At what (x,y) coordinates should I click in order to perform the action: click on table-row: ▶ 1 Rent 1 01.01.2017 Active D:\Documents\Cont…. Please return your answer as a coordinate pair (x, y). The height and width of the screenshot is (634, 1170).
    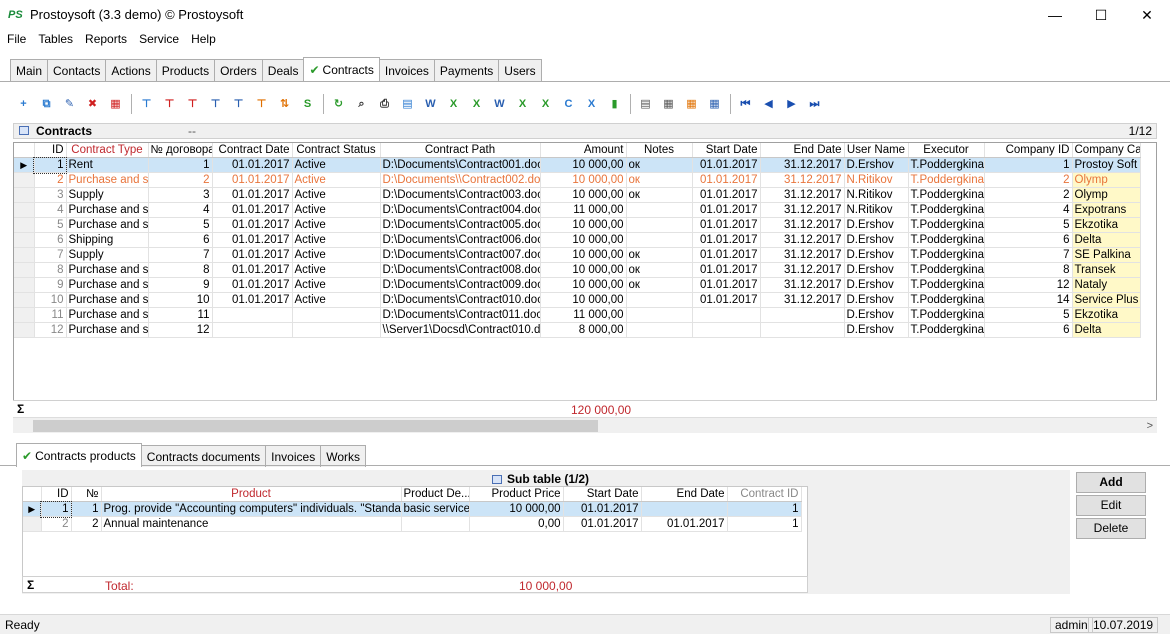
    Looking at the image, I should click on (577, 165).